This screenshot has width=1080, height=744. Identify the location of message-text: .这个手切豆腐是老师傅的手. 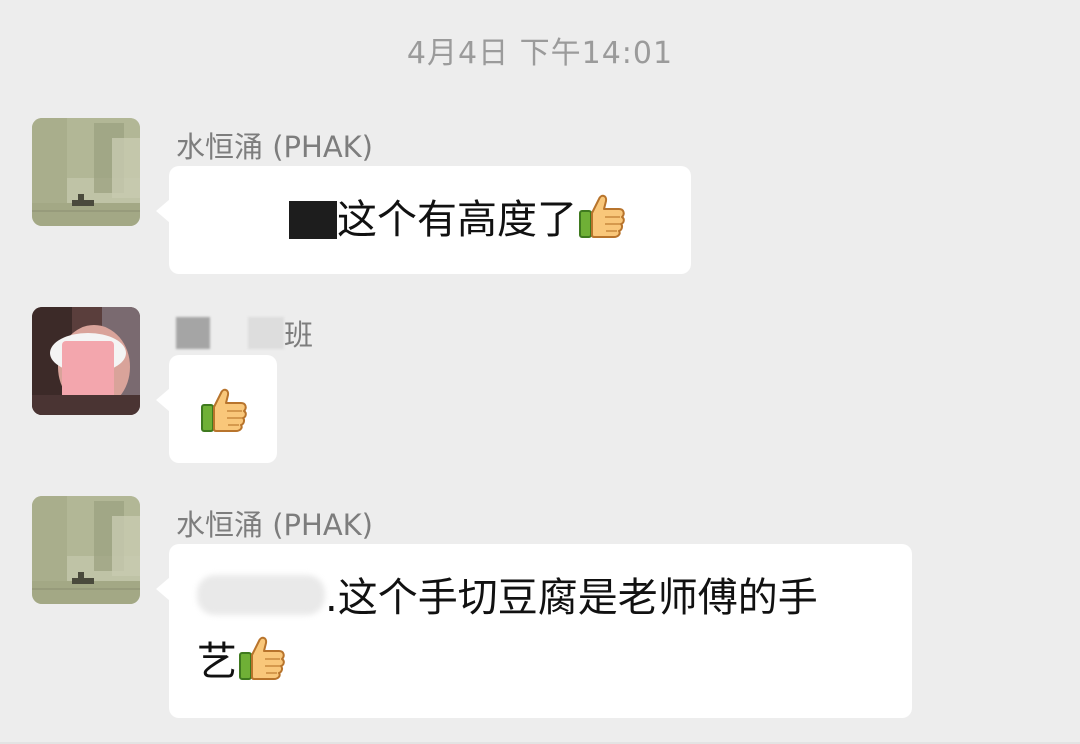
(571, 598).